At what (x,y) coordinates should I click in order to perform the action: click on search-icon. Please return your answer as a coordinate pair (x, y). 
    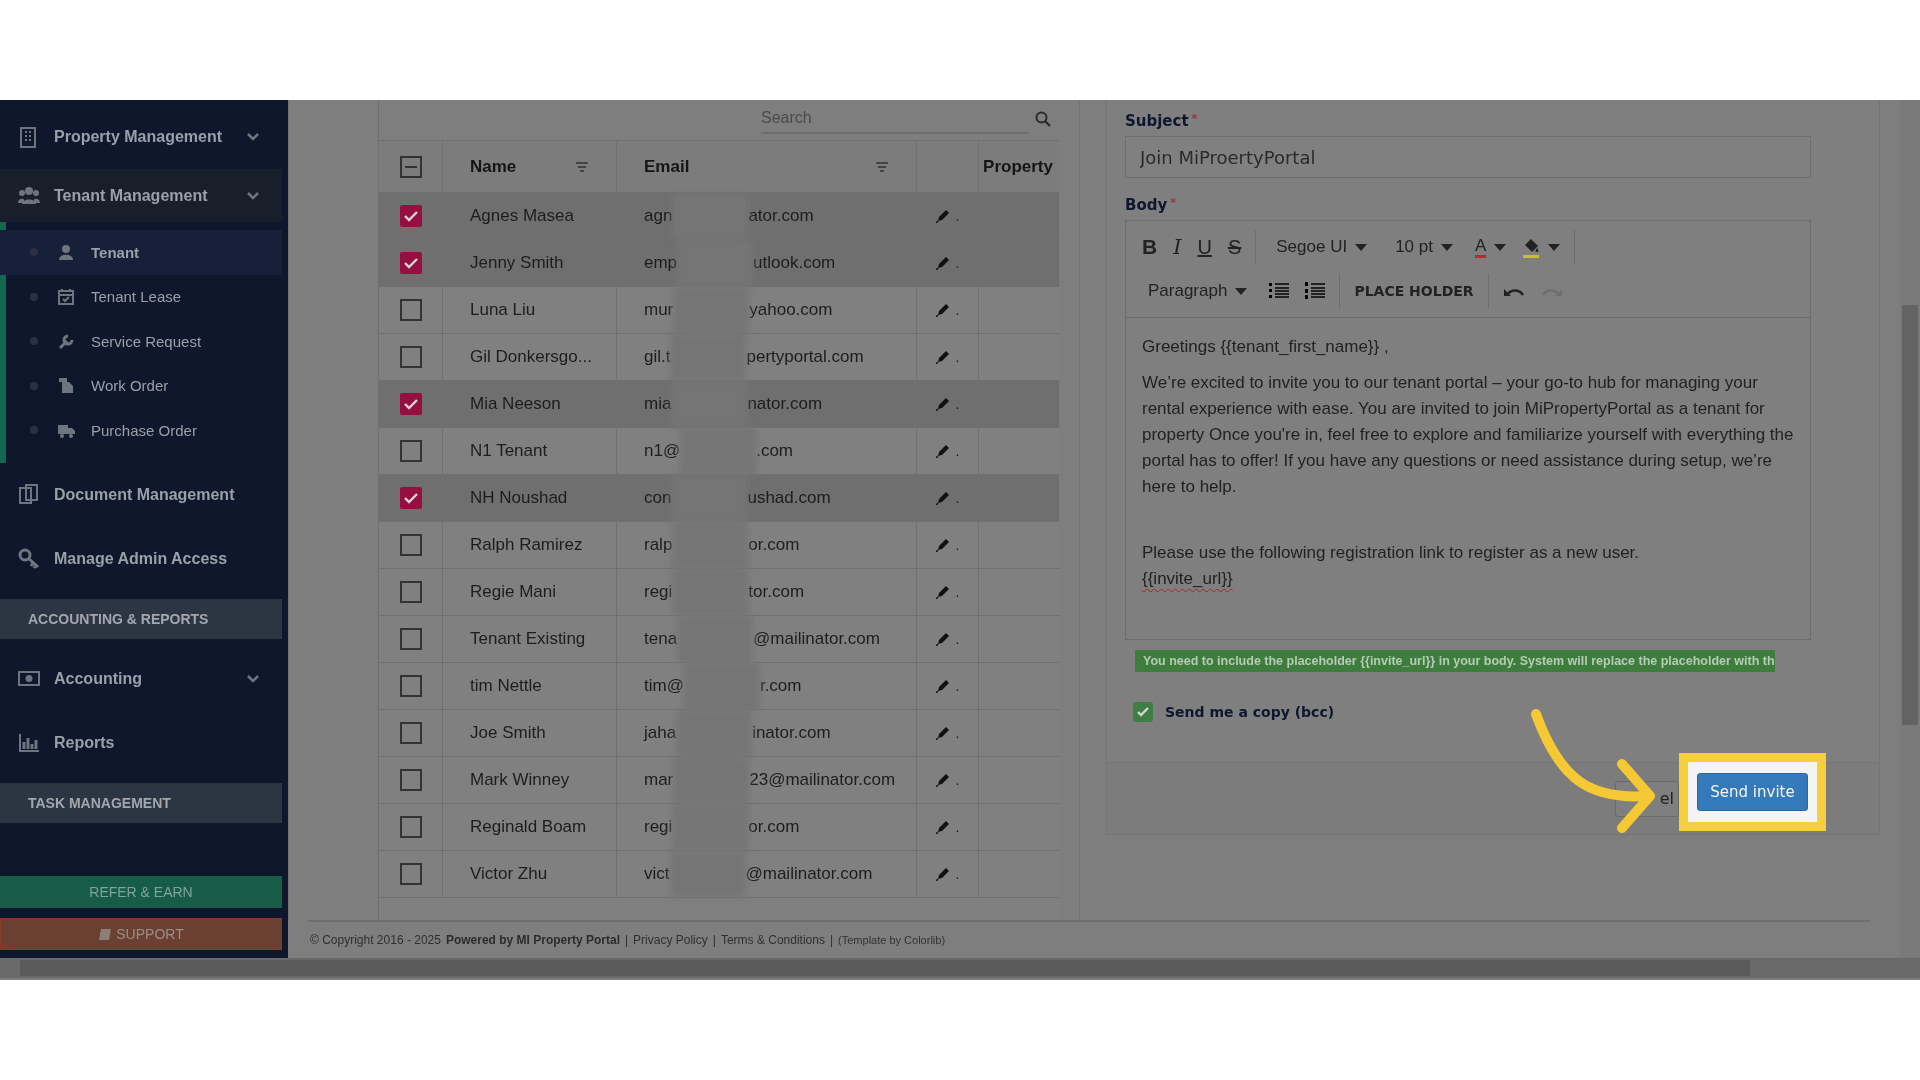
    Looking at the image, I should click on (1043, 119).